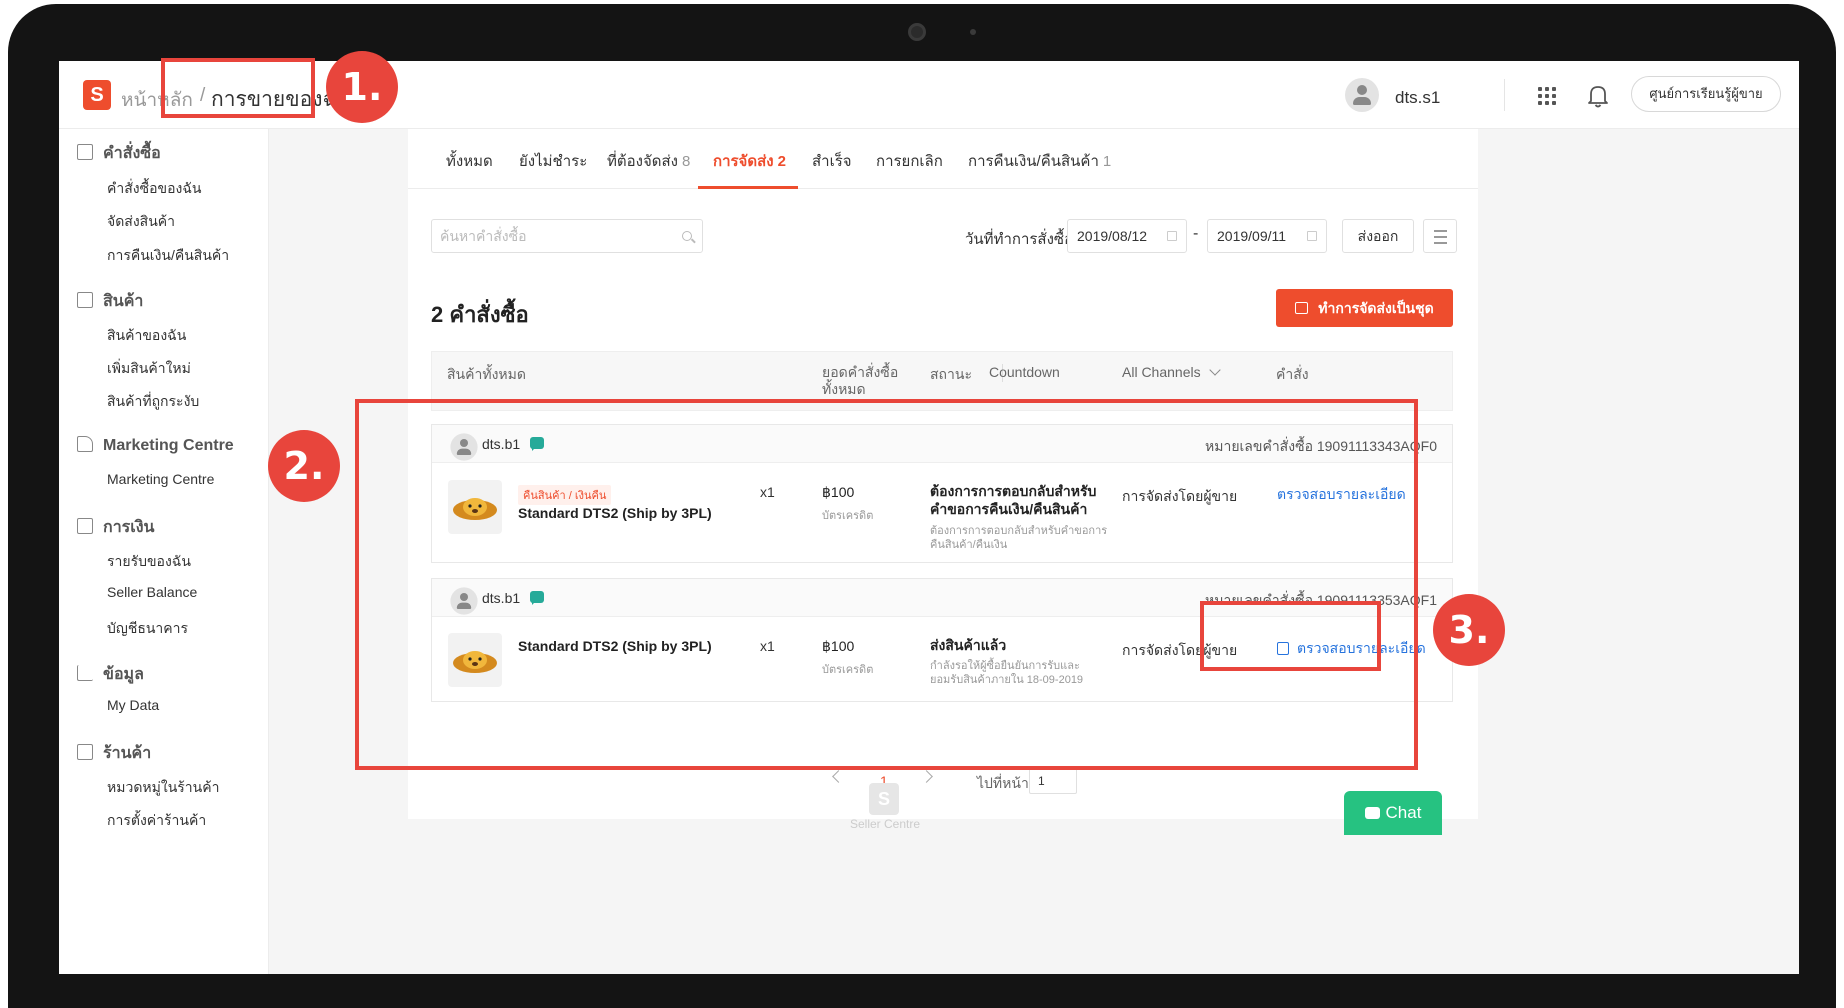 The image size is (1844, 1008). I want to click on search-icon, so click(687, 236).